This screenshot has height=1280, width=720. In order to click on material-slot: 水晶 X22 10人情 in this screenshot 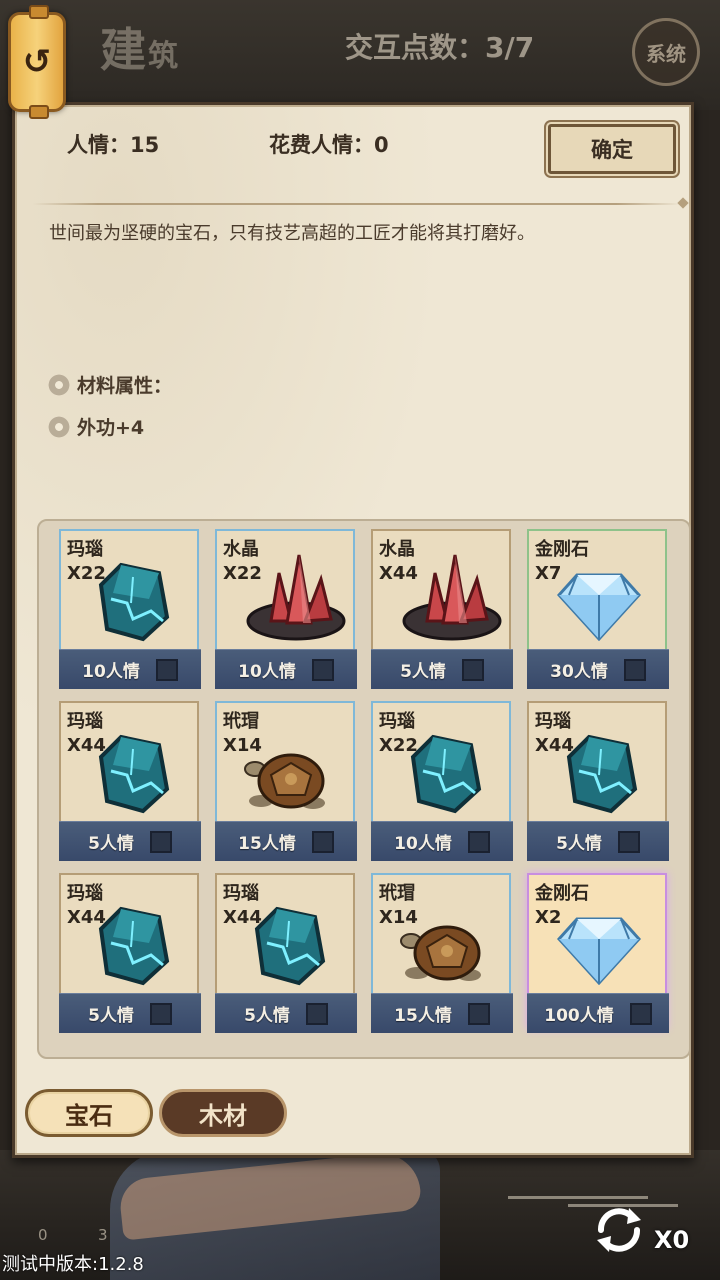, I will do `click(286, 609)`.